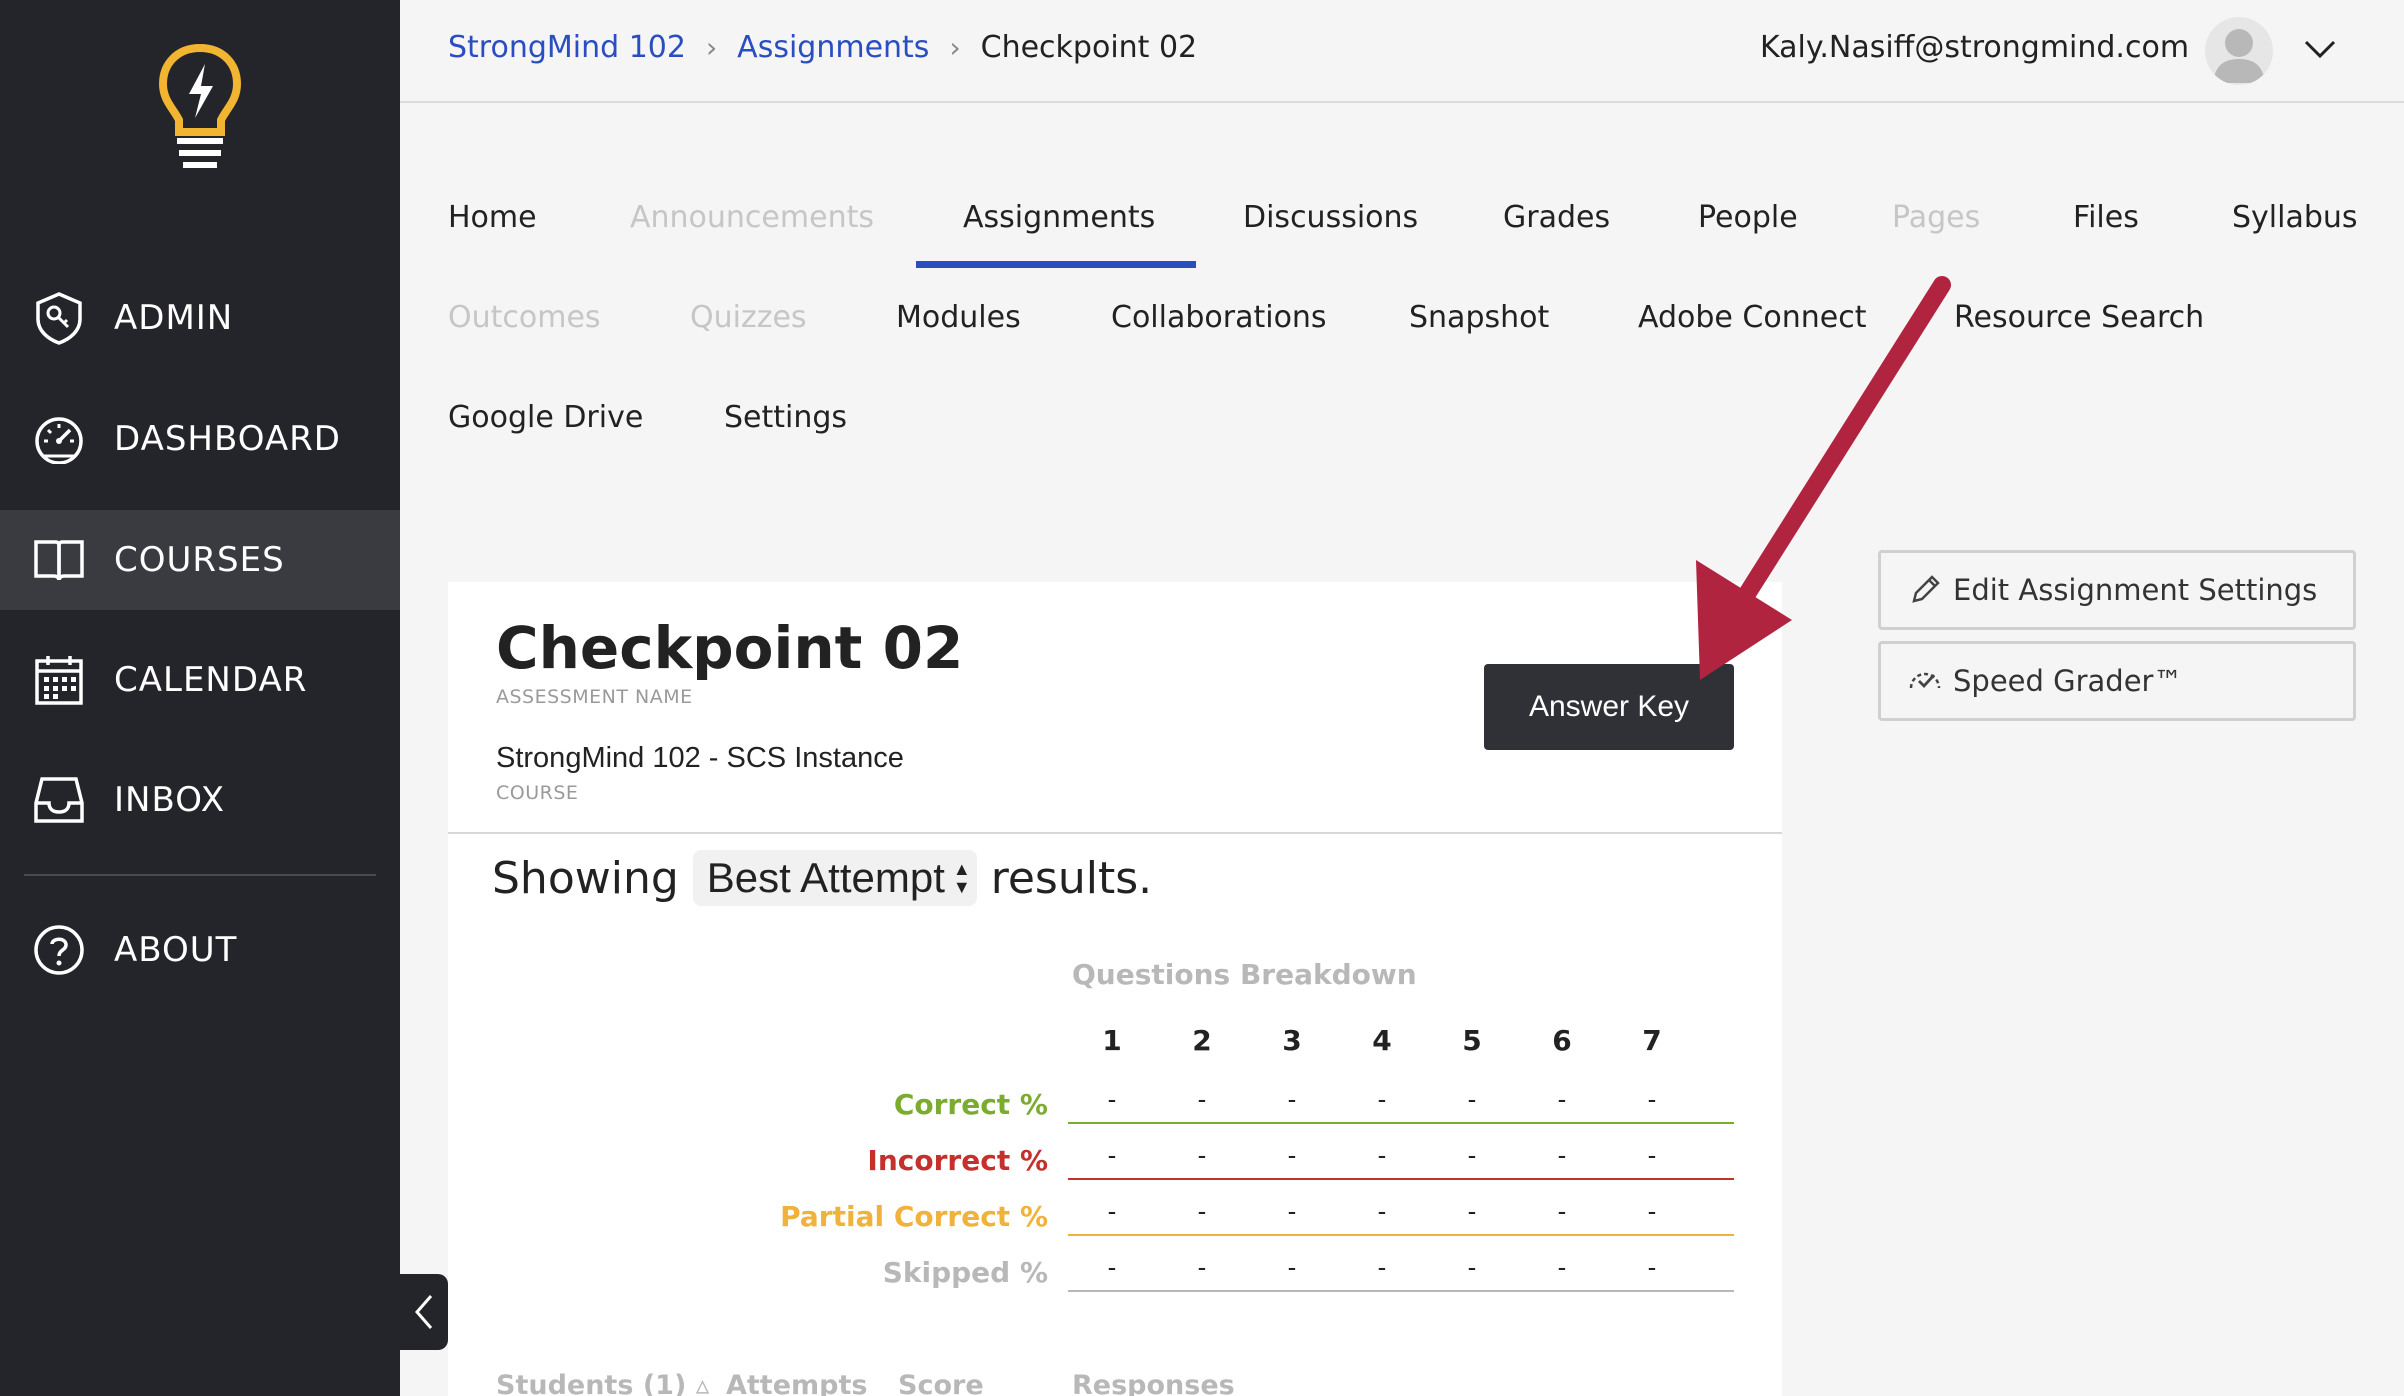 The height and width of the screenshot is (1396, 2404). Describe the element at coordinates (227, 439) in the screenshot. I see `sidebar-item-label: DASHBOARD` at that location.